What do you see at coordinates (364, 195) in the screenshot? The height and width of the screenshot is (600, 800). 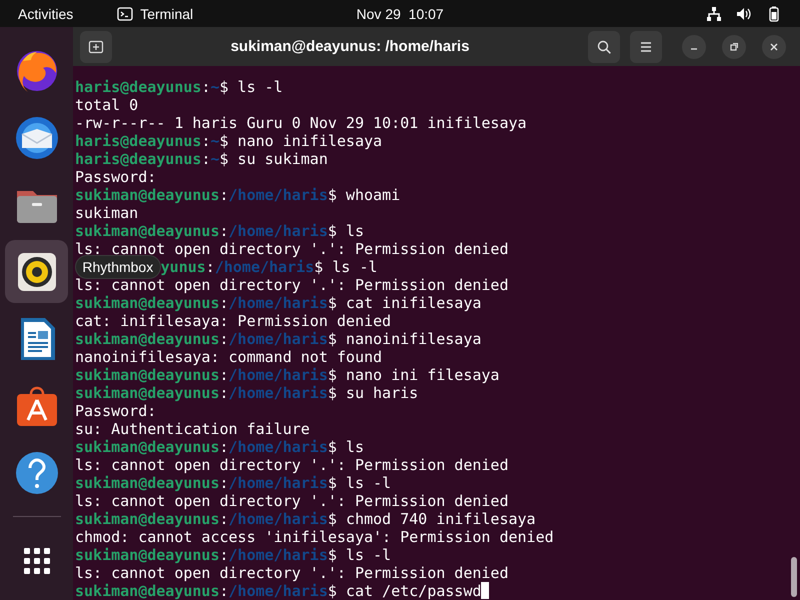 I see `command-text: $ whoami` at bounding box center [364, 195].